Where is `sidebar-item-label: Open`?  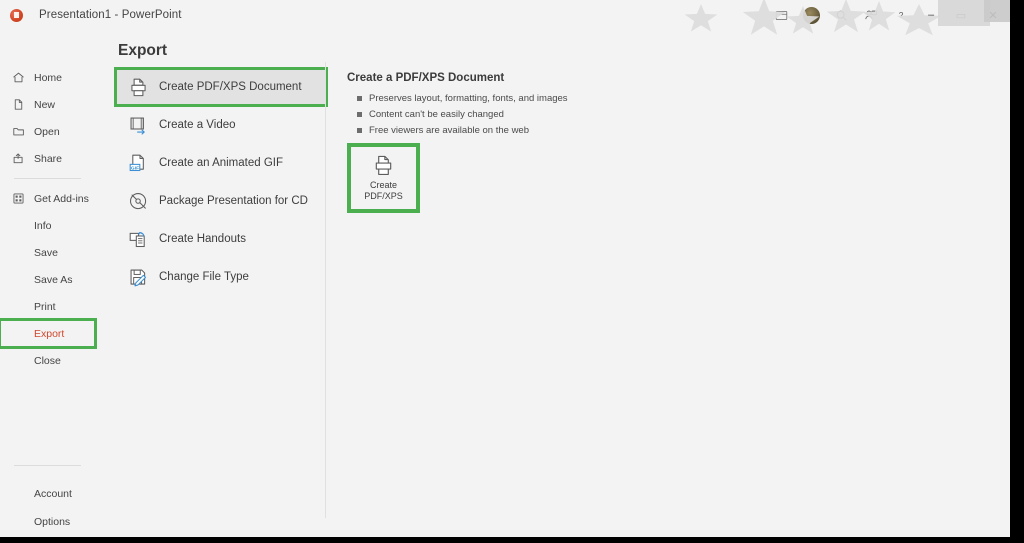
sidebar-item-label: Open is located at coordinates (47, 131).